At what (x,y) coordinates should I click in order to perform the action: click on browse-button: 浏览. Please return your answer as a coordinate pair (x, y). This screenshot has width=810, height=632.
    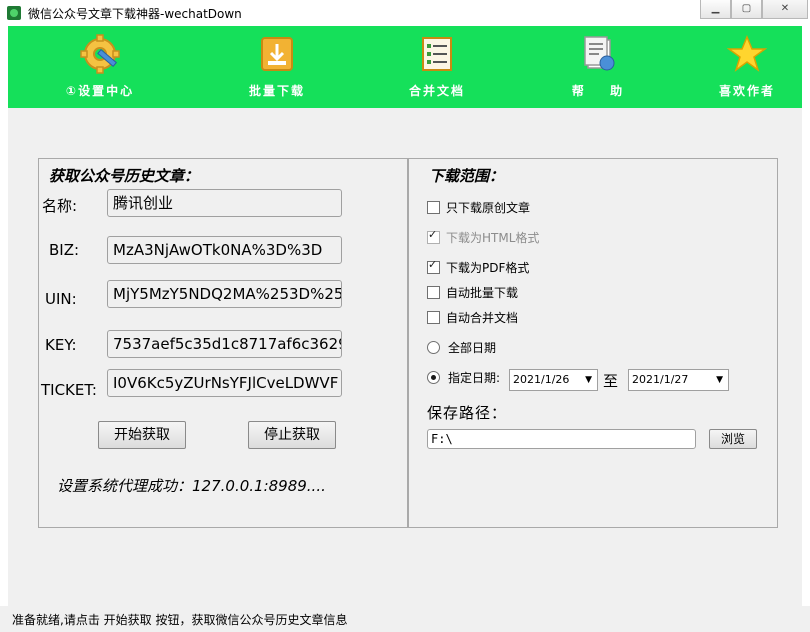
    Looking at the image, I should click on (733, 439).